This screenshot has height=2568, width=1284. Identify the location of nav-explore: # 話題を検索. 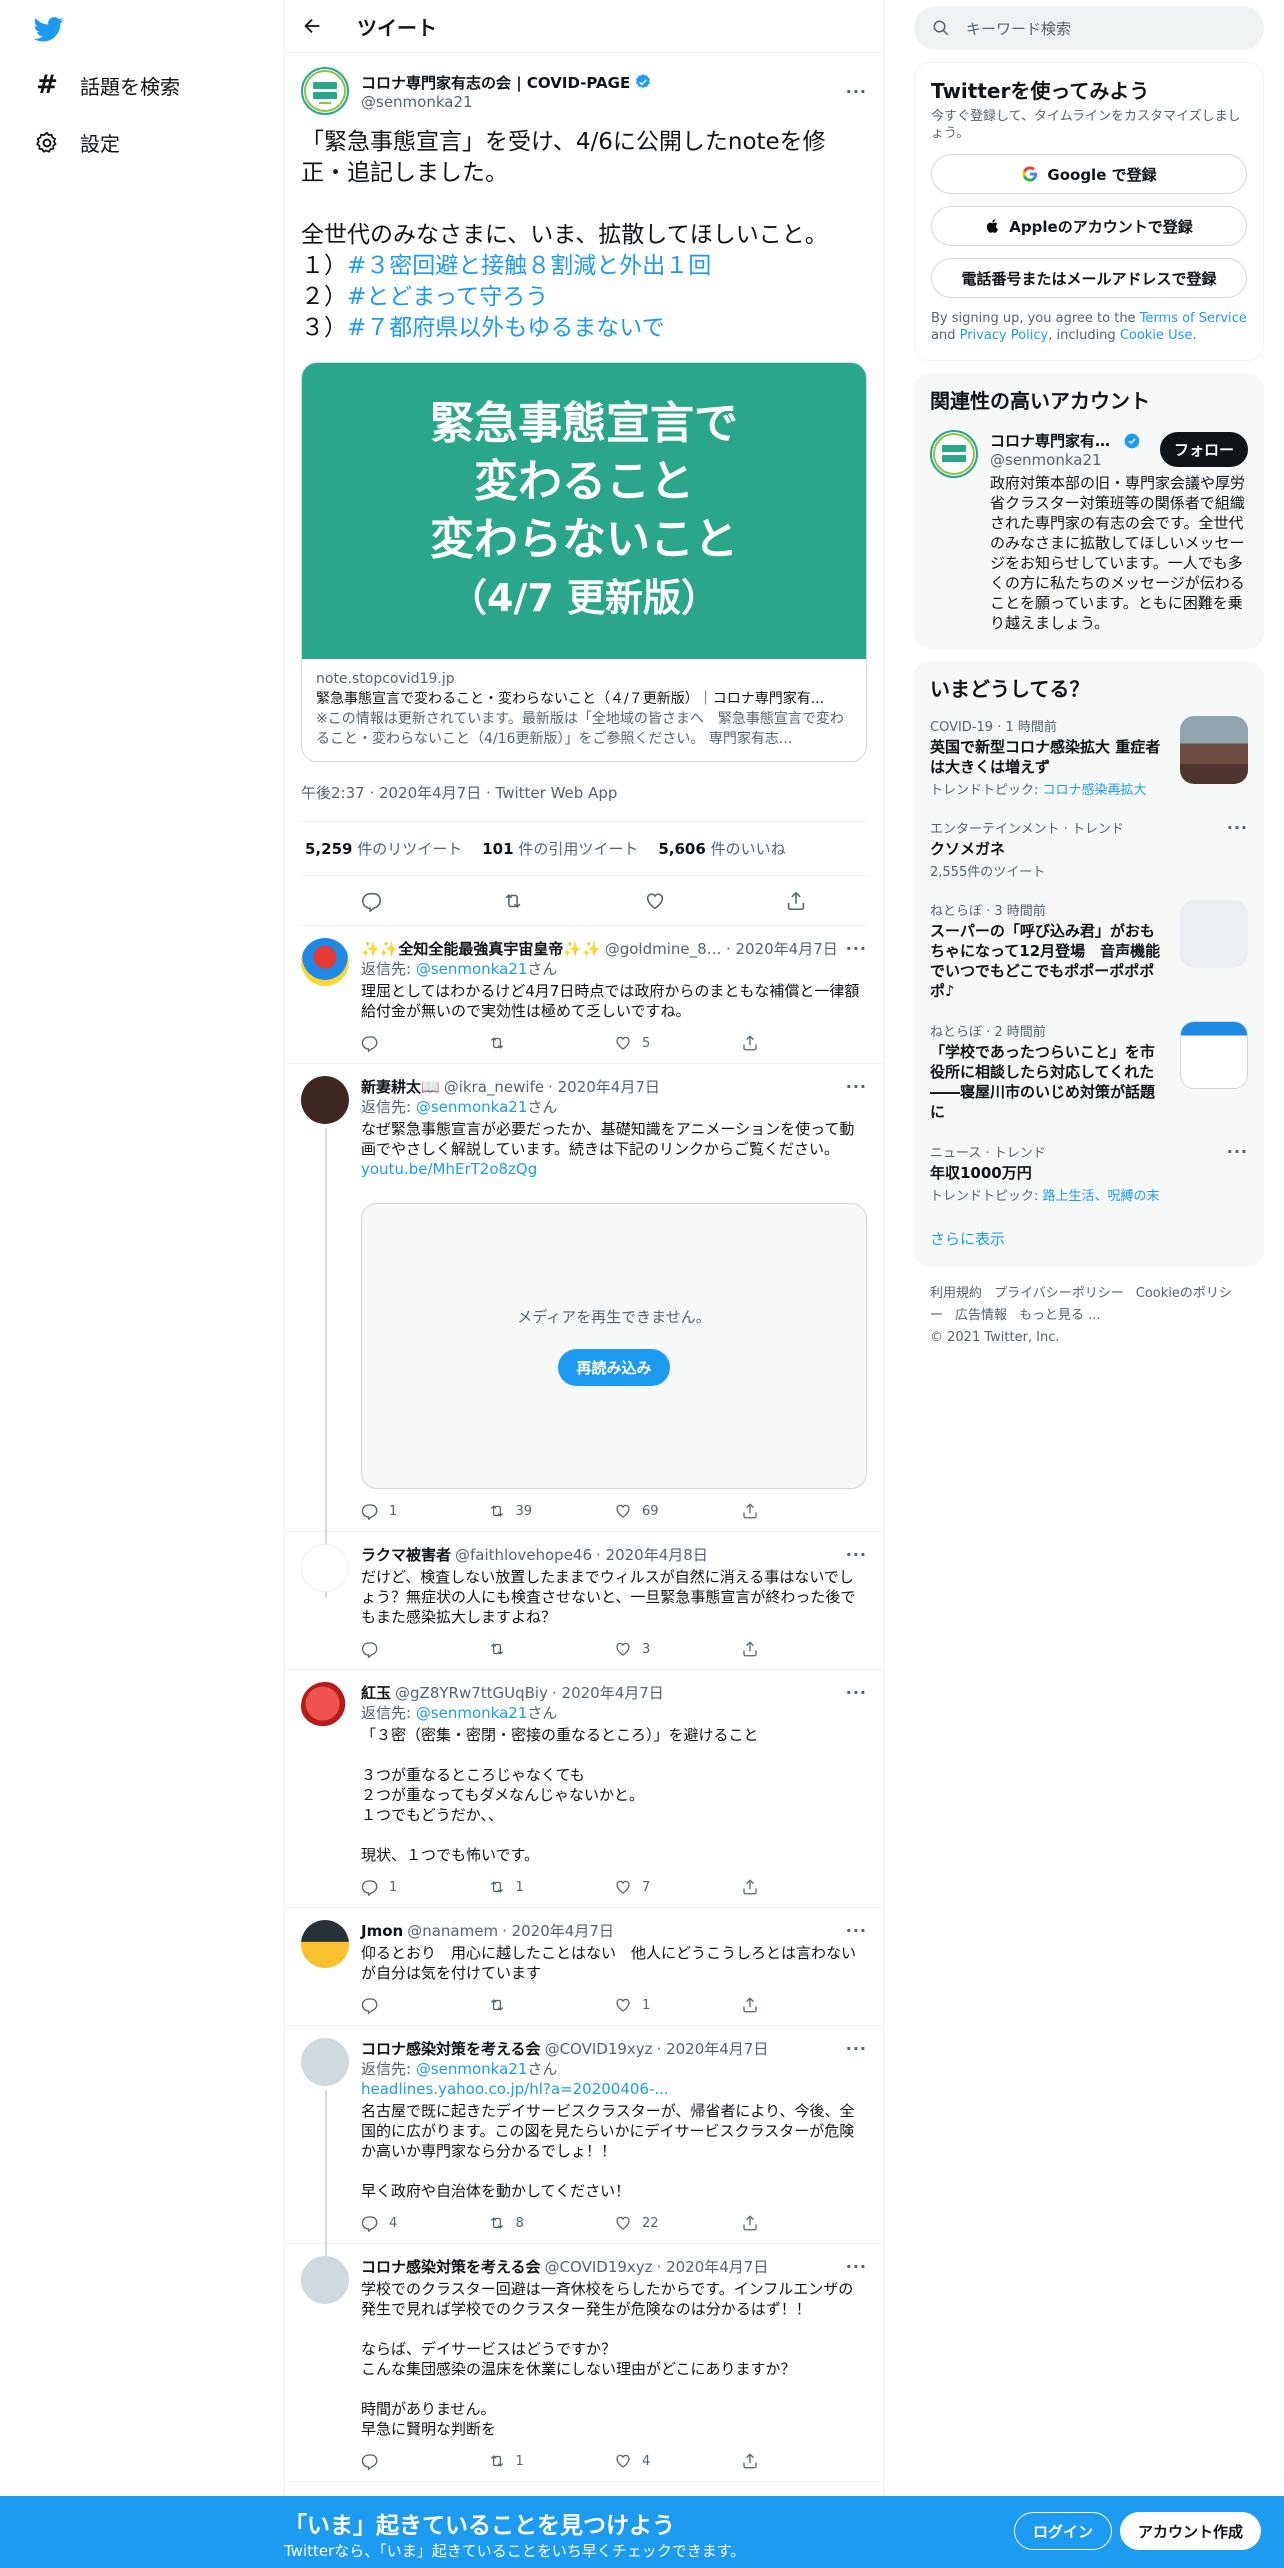
(107, 85).